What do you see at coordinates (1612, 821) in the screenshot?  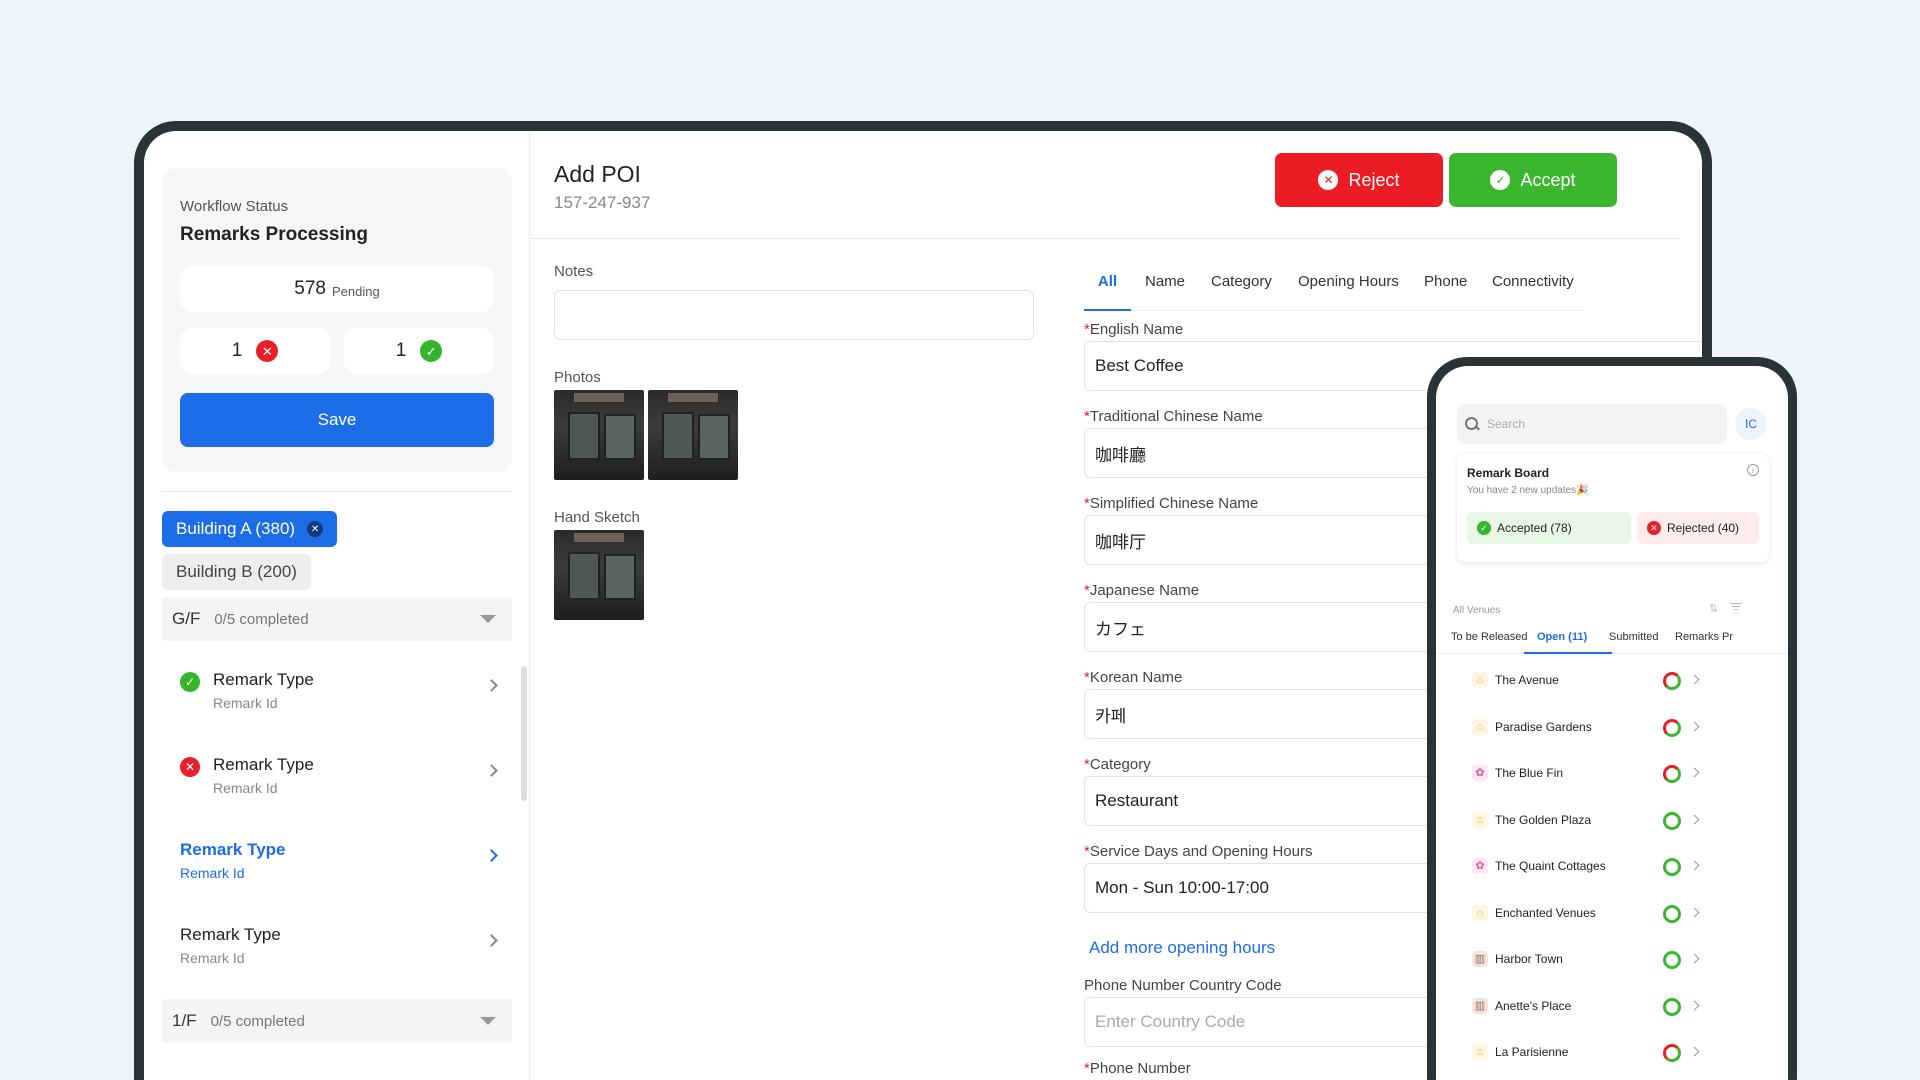 I see `venue-row: ⌂ The Golden Plaza` at bounding box center [1612, 821].